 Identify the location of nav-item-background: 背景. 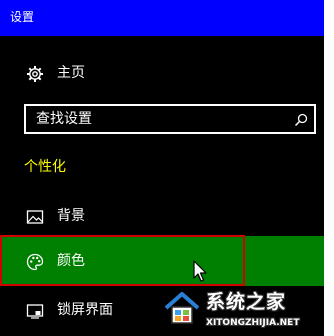
(162, 216).